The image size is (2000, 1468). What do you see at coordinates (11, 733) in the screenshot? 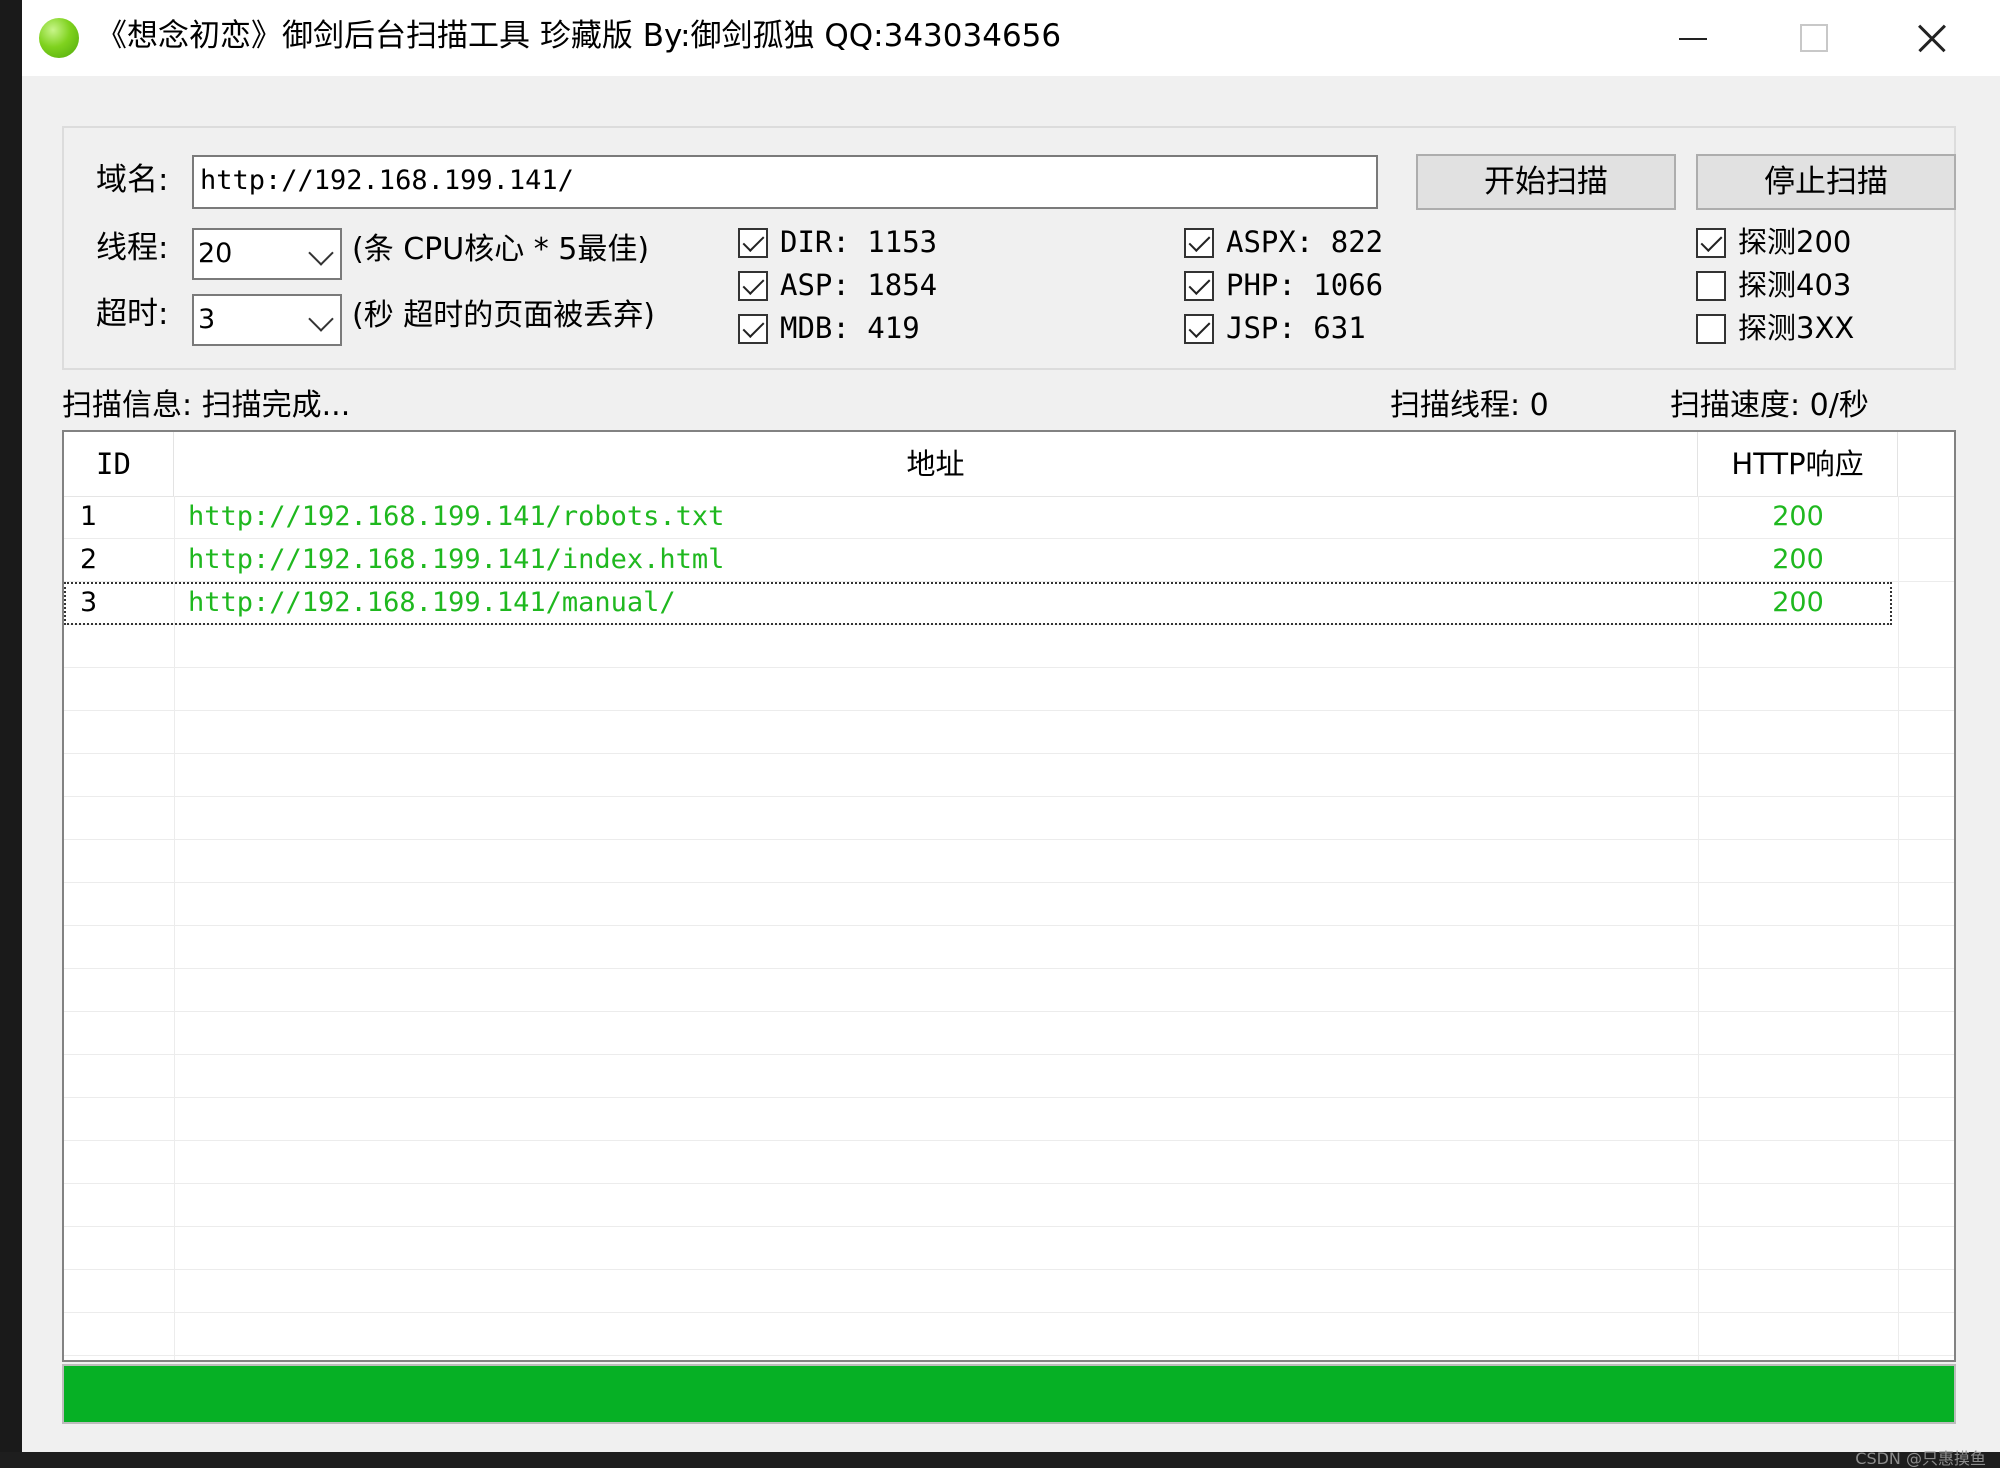
I see `background-editor-strip` at bounding box center [11, 733].